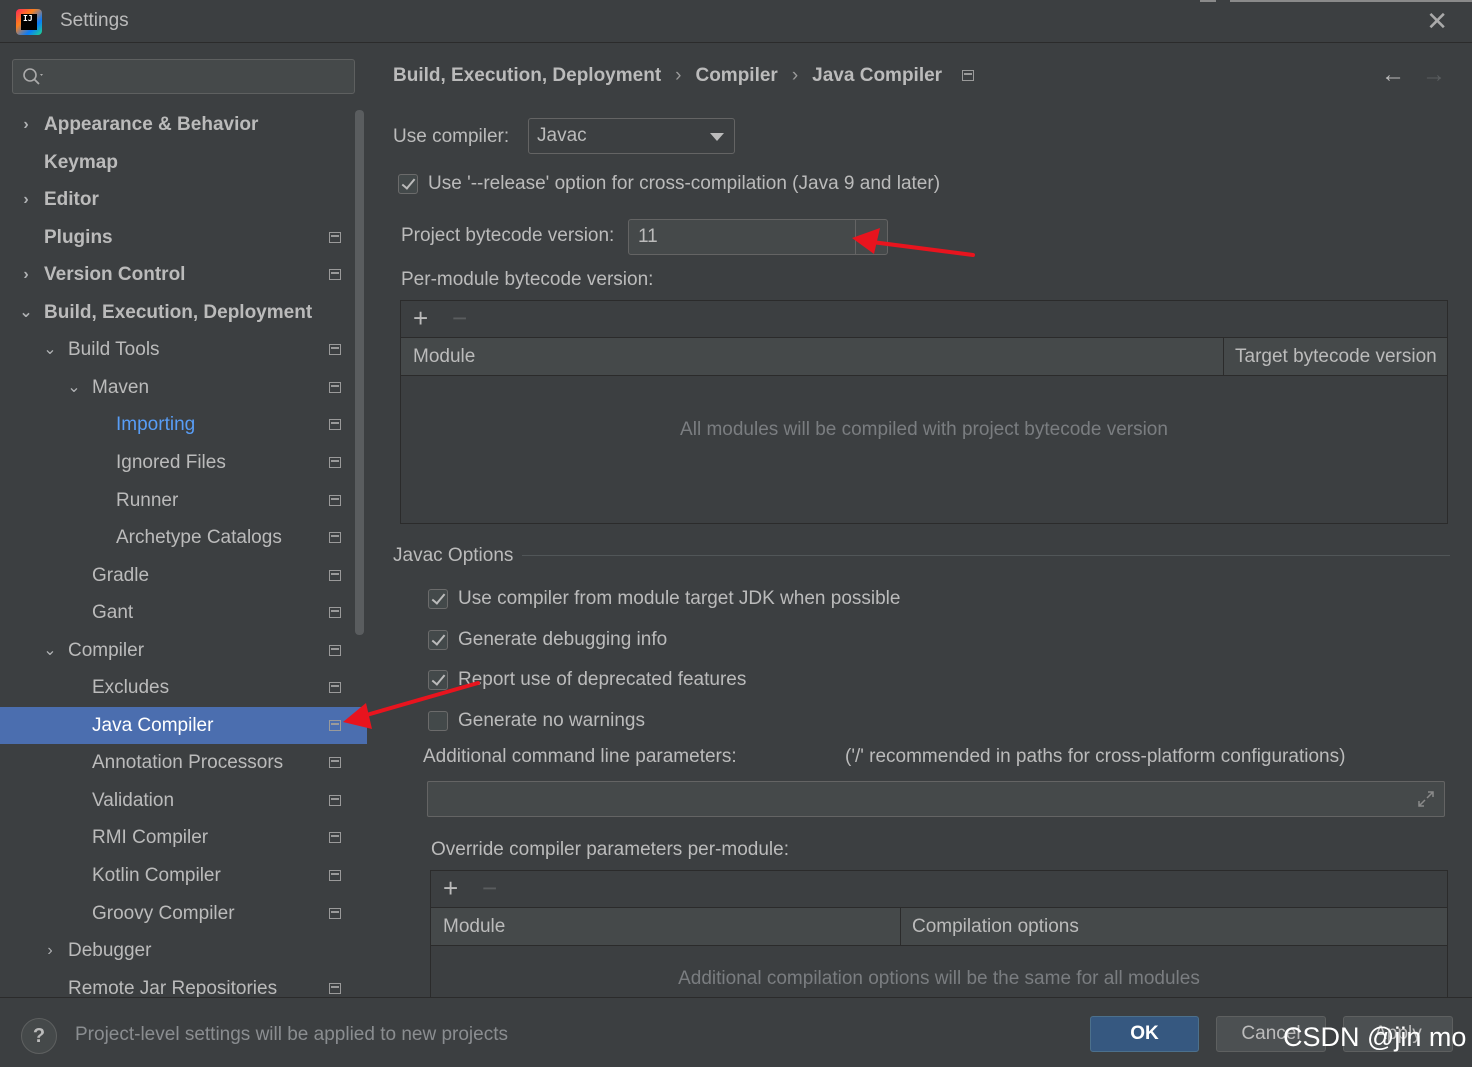  Describe the element at coordinates (438, 640) in the screenshot. I see `option-debug-info-checkbox` at that location.